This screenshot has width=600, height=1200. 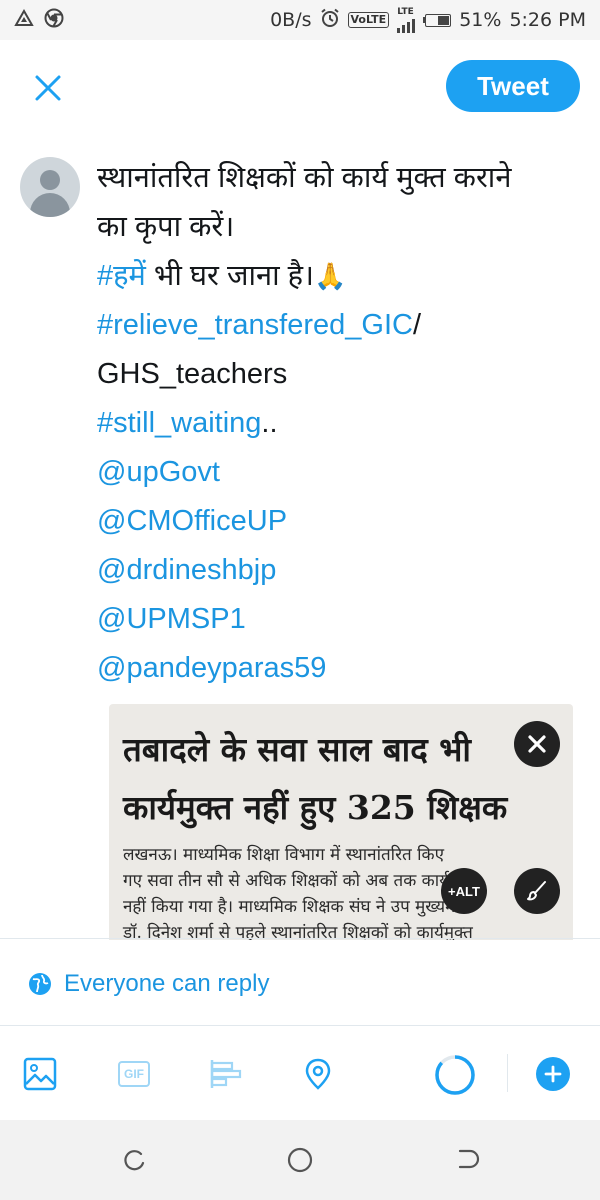 I want to click on recents-icon, so click(x=134, y=1160).